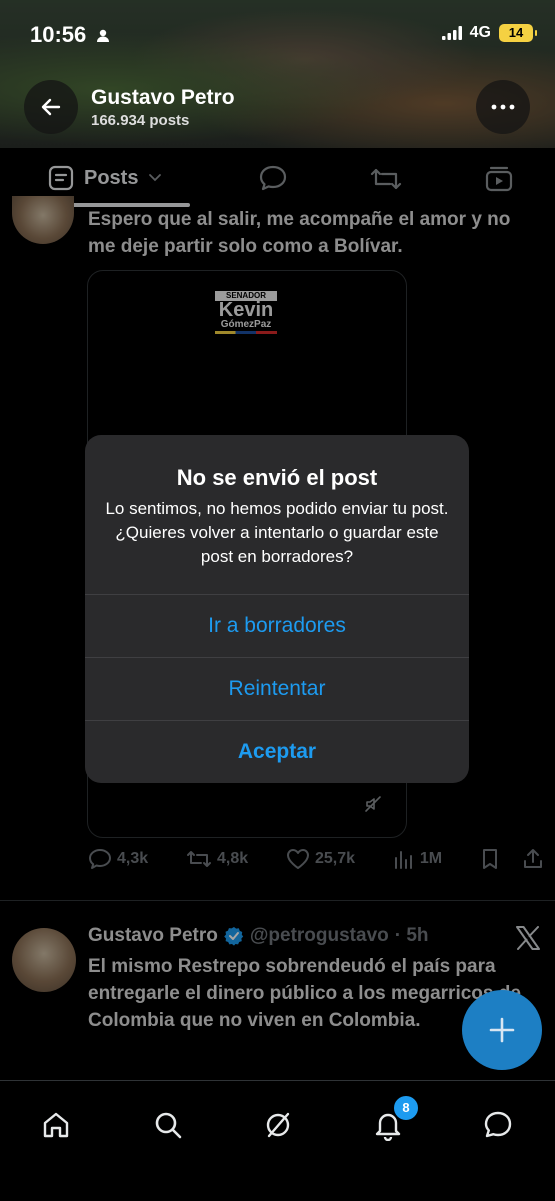 Image resolution: width=555 pixels, height=1201 pixels. I want to click on retry-button: Reintentar, so click(277, 688).